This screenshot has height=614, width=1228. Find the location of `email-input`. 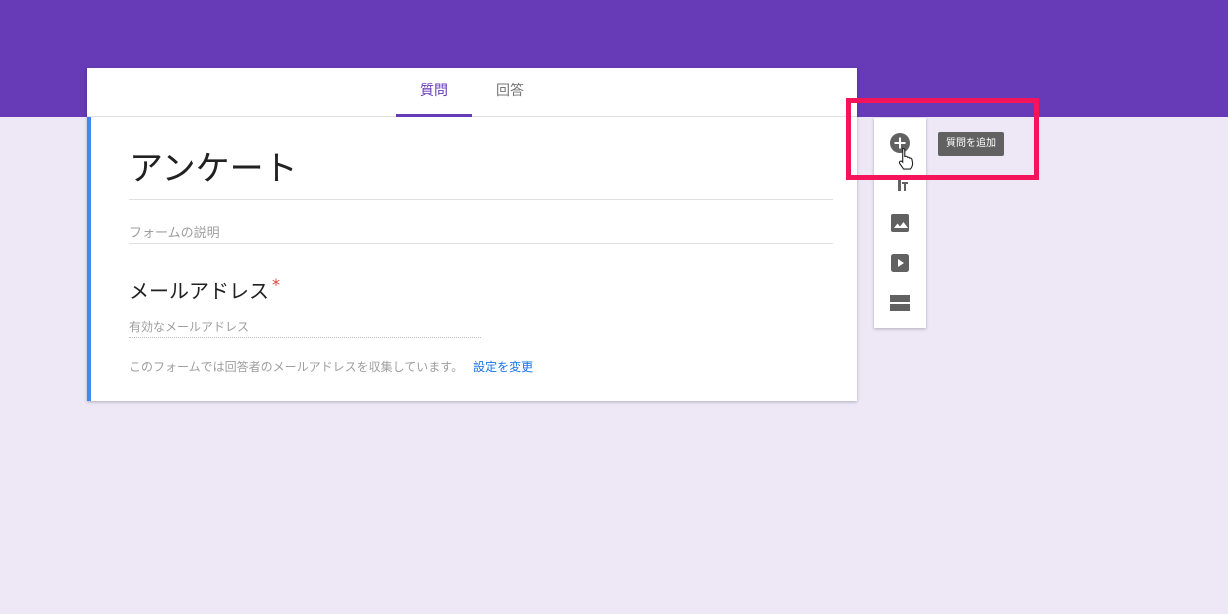

email-input is located at coordinates (305, 327).